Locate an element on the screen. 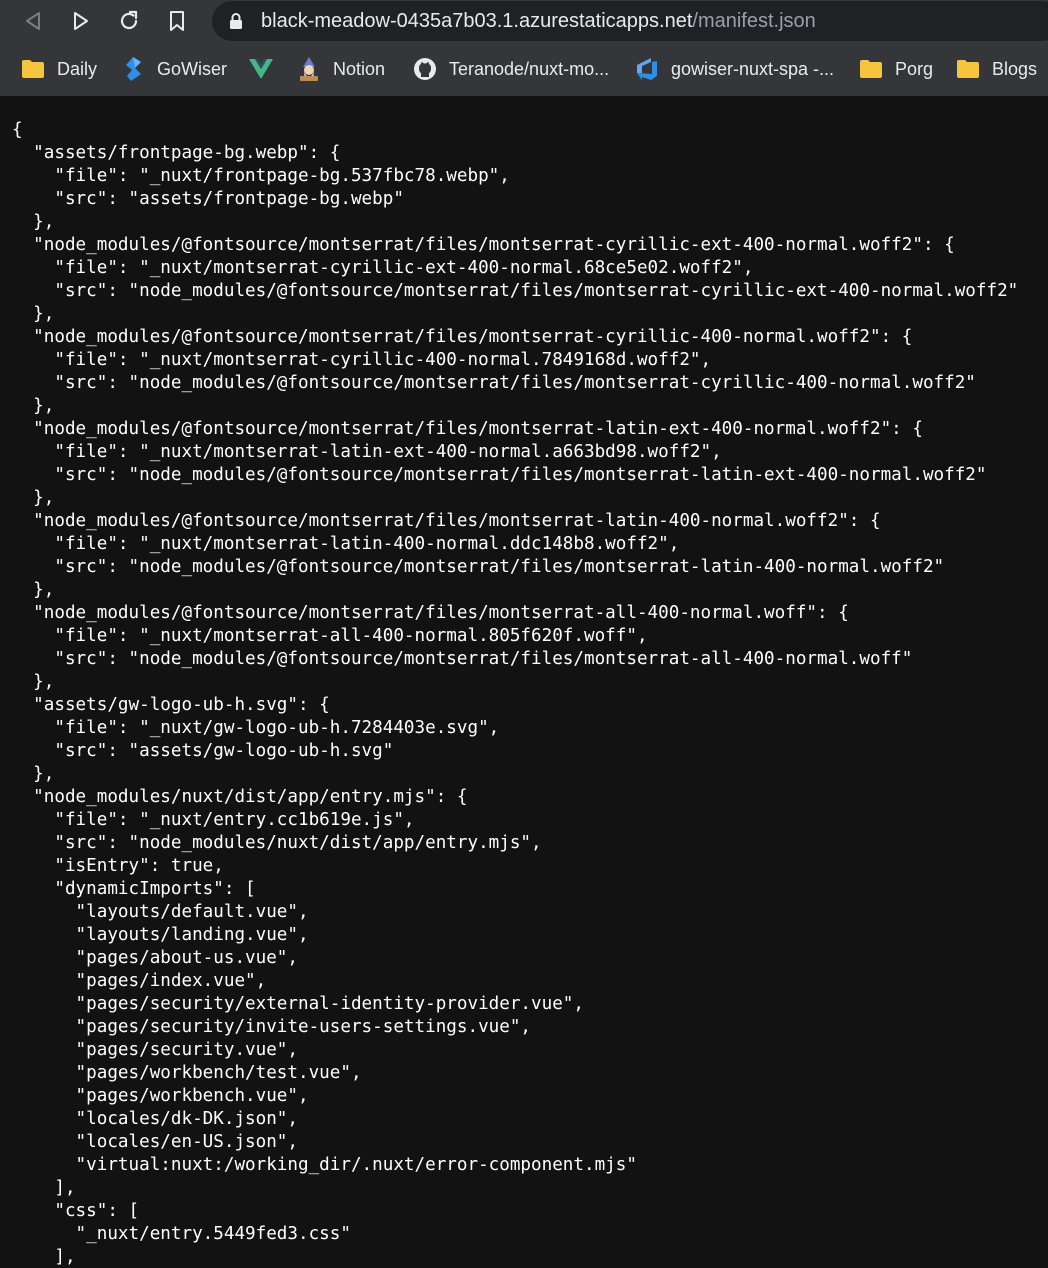 Image resolution: width=1048 pixels, height=1268 pixels. json-line: "src": "assets/gw-logo-ub-h.svg" is located at coordinates (203, 751).